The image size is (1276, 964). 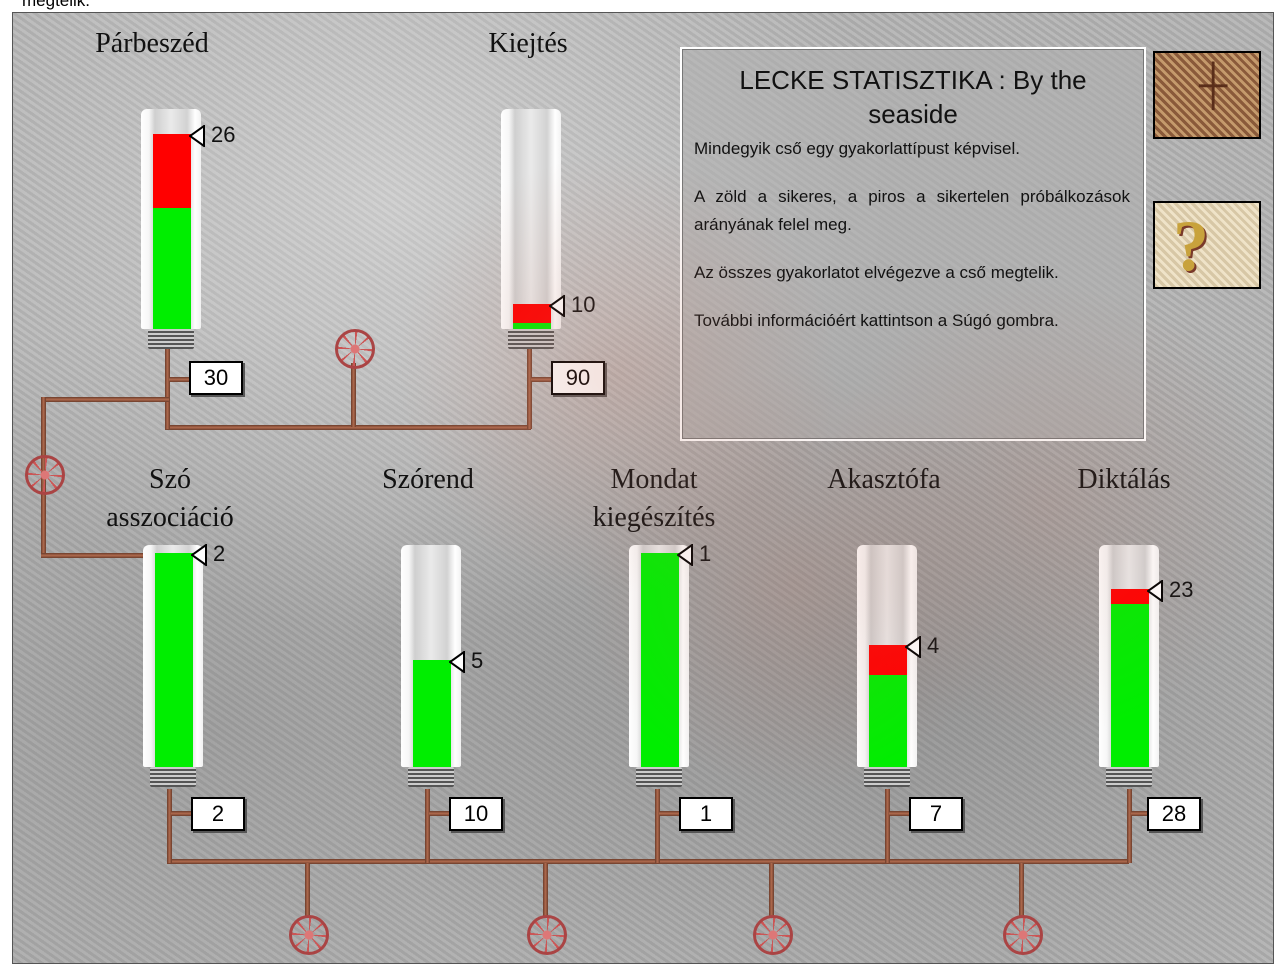 I want to click on help-icon: ?, so click(x=1191, y=246).